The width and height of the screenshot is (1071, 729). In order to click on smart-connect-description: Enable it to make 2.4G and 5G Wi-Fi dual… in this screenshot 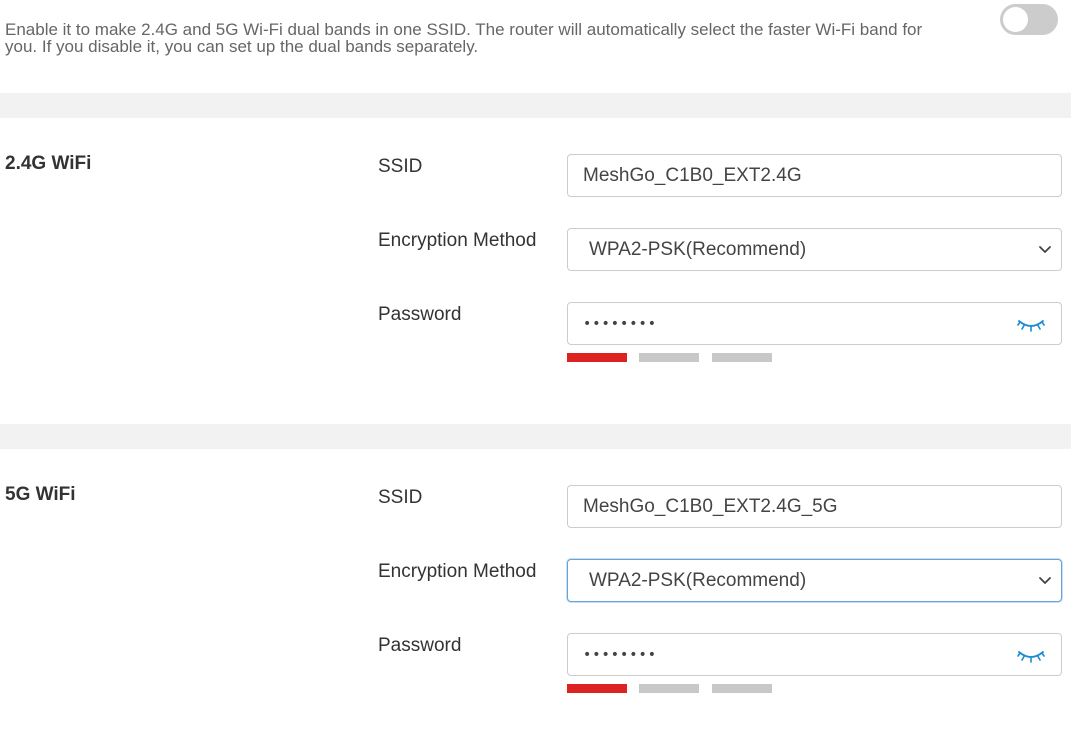, I will do `click(464, 38)`.